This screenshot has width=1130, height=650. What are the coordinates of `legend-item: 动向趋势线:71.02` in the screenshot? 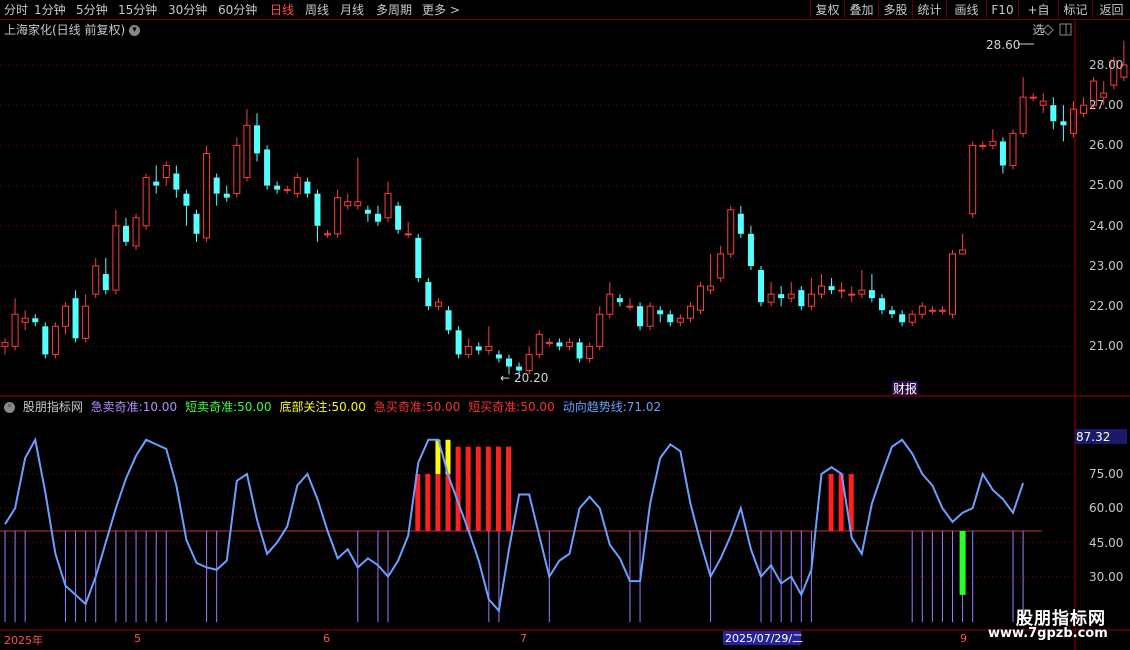 It's located at (614, 407).